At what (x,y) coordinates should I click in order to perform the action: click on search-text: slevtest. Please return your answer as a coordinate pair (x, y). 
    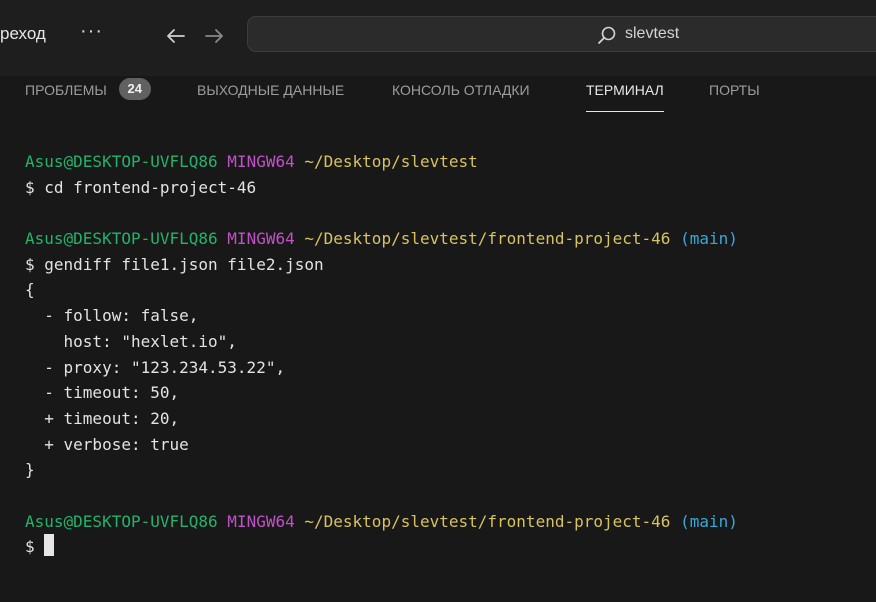
    Looking at the image, I should click on (652, 33).